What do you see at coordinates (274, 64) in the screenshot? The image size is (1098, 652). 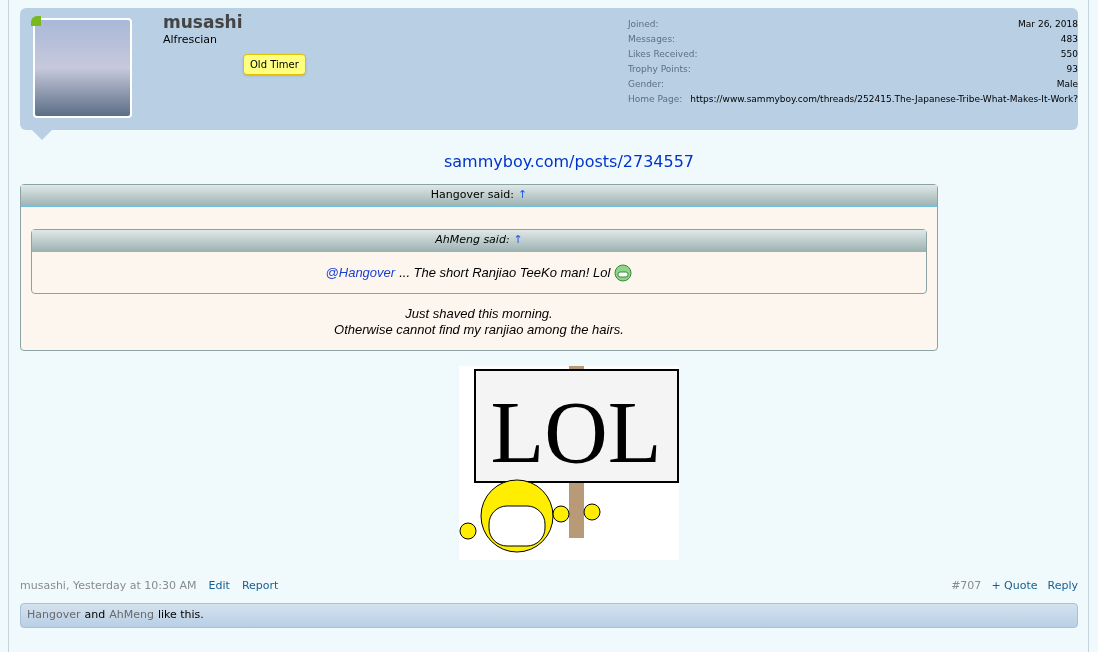 I see `user-badge: Old Timer` at bounding box center [274, 64].